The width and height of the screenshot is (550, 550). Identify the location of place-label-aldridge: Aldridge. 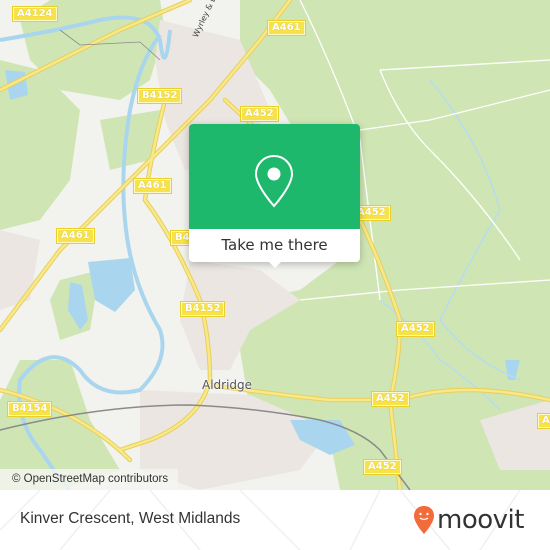
(227, 385).